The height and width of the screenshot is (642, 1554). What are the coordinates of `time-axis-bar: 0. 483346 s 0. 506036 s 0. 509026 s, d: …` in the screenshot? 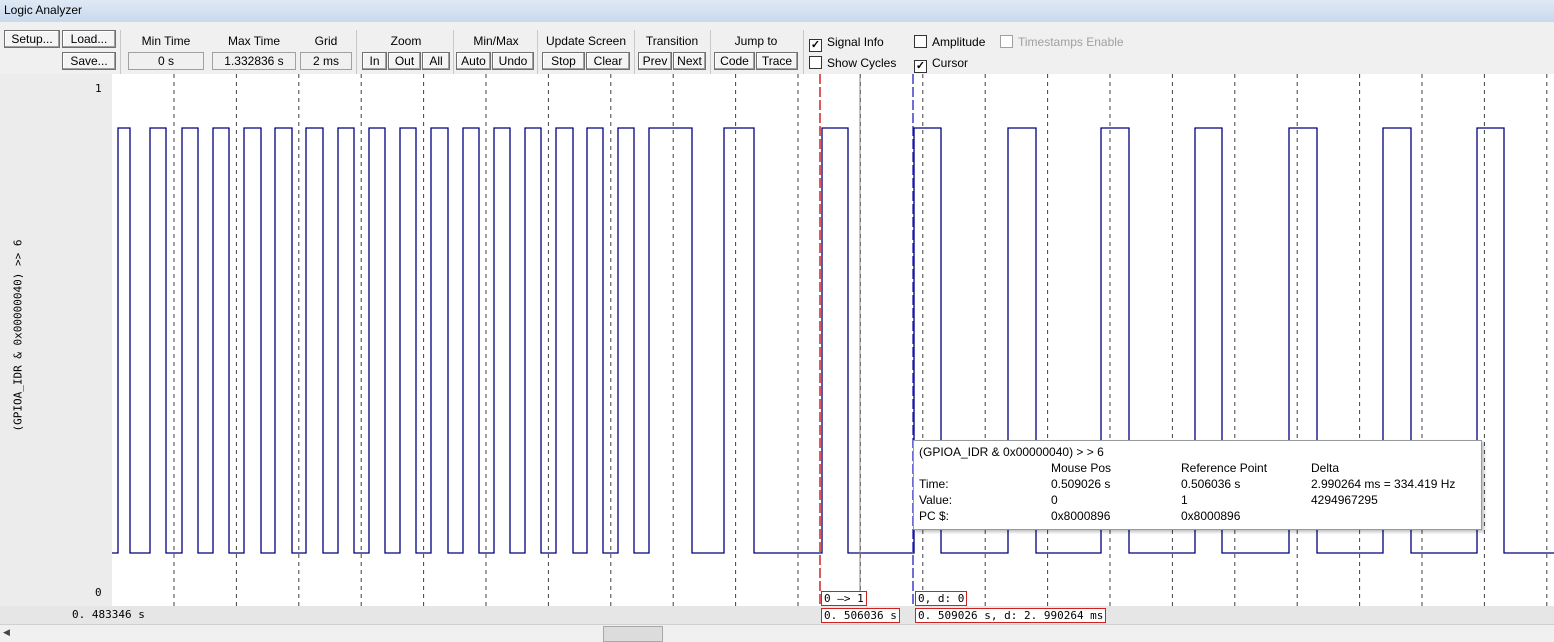 It's located at (777, 615).